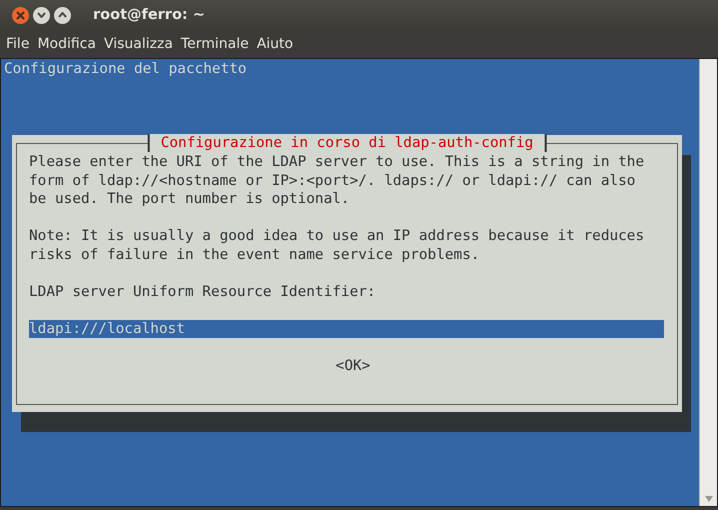 This screenshot has width=718, height=510. I want to click on chevron-up-icon, so click(62, 15).